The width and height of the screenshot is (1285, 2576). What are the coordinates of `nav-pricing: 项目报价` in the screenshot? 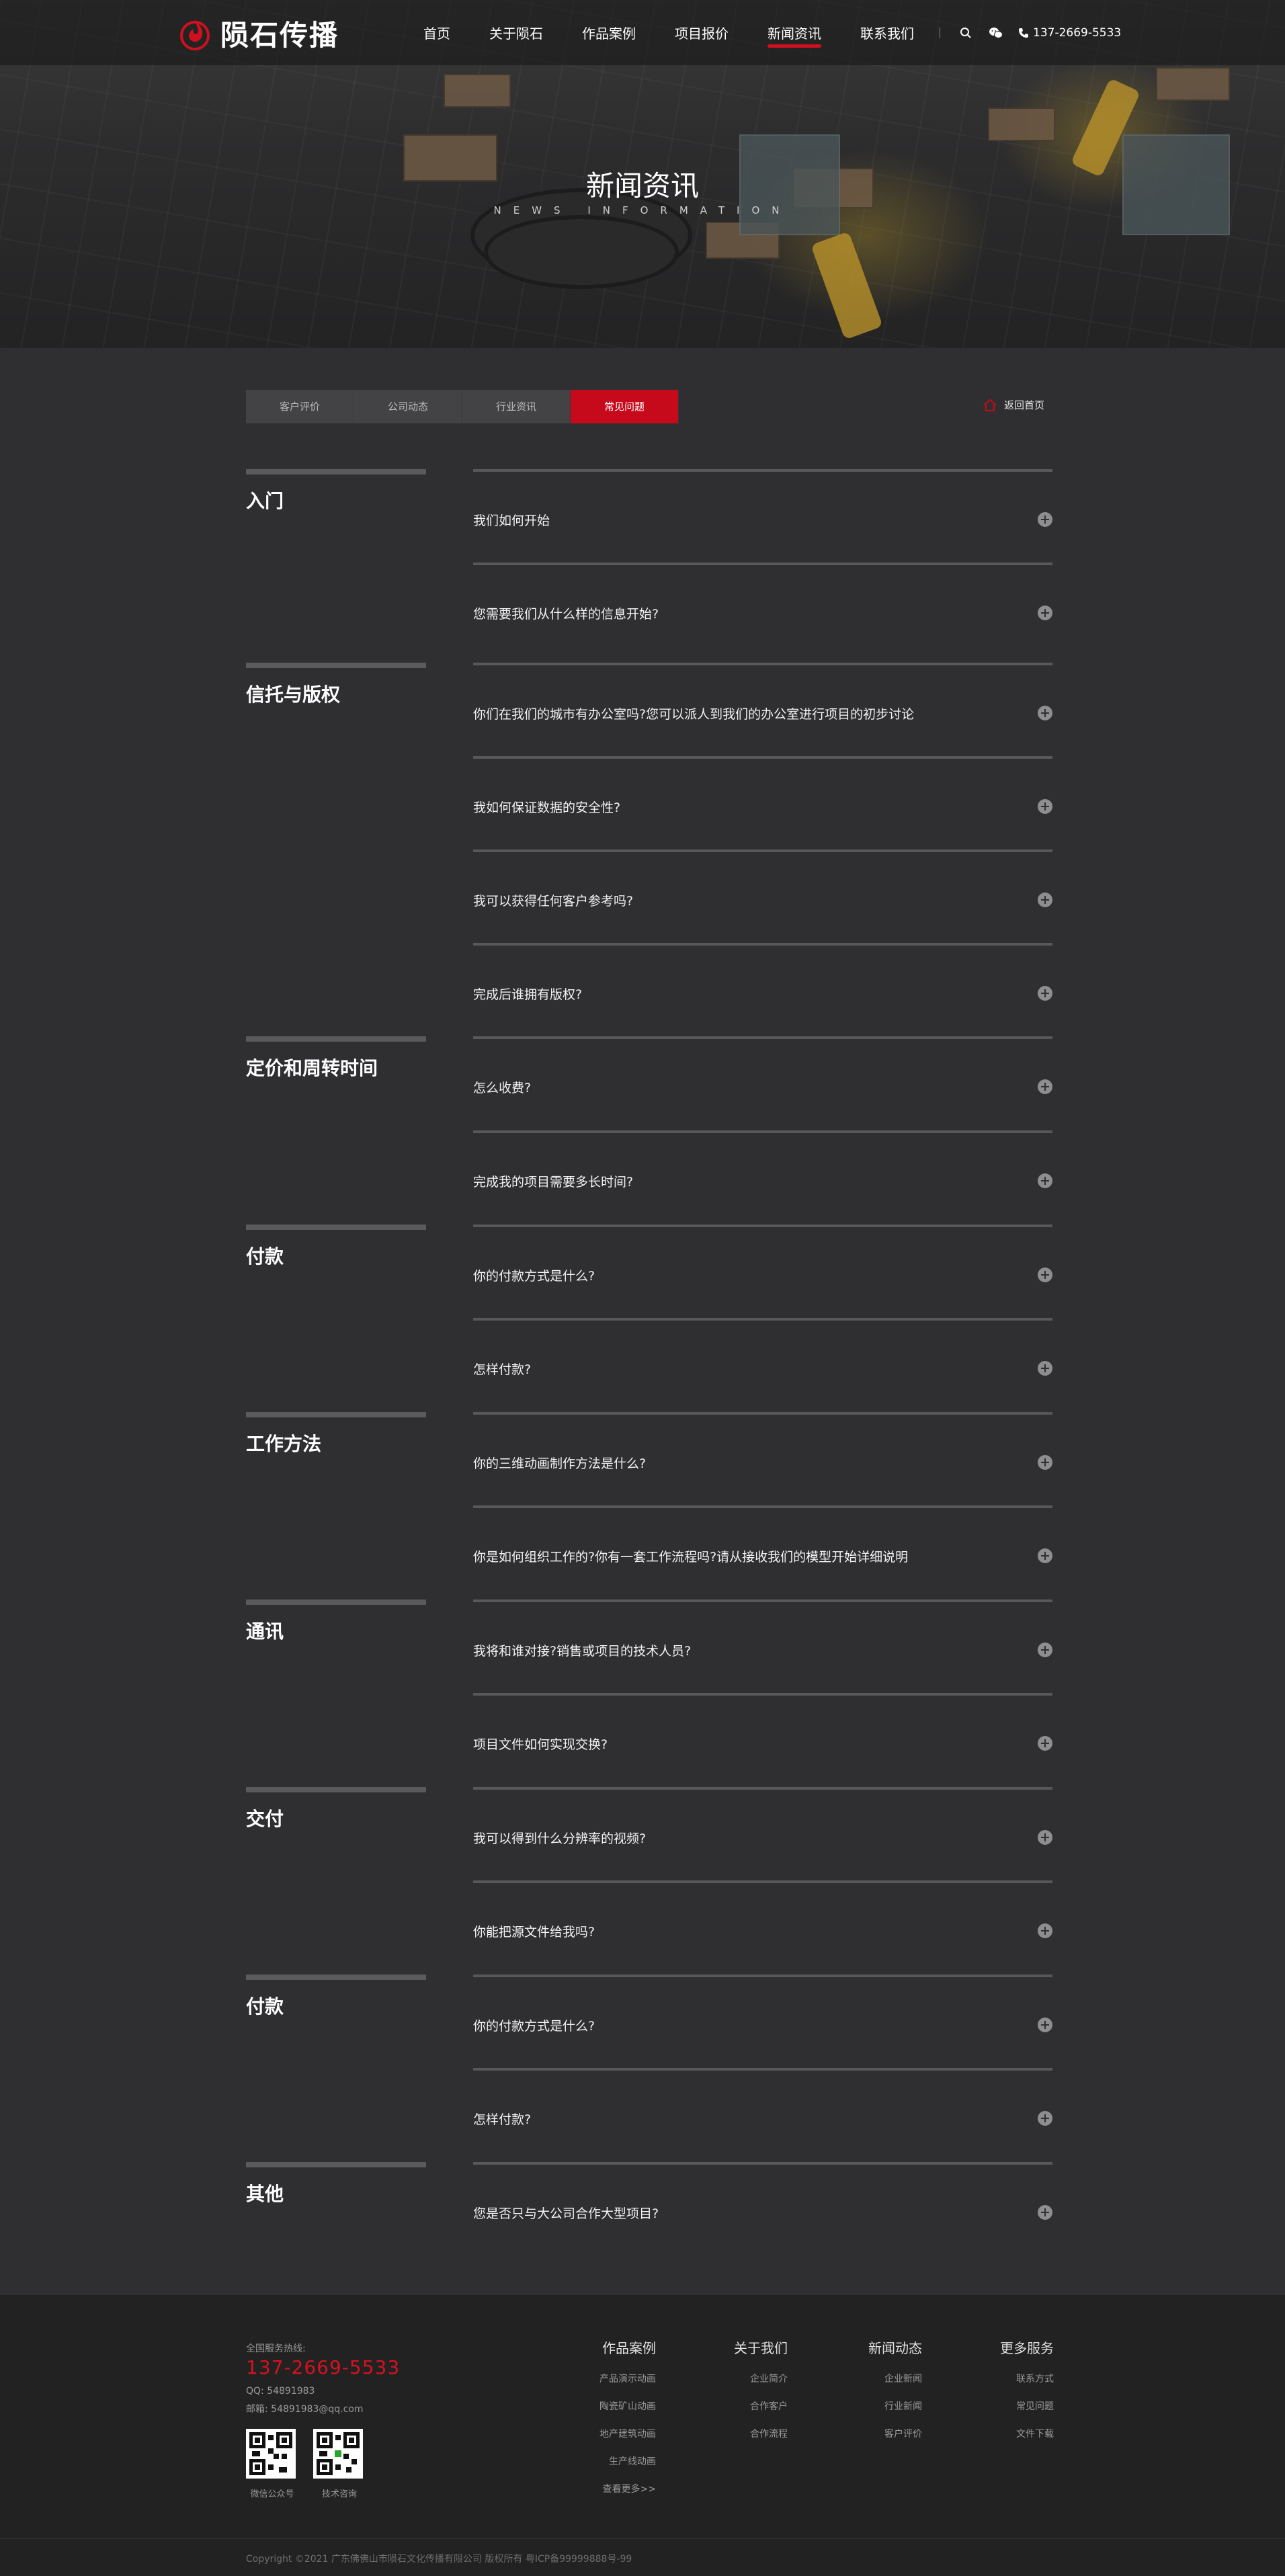 It's located at (702, 32).